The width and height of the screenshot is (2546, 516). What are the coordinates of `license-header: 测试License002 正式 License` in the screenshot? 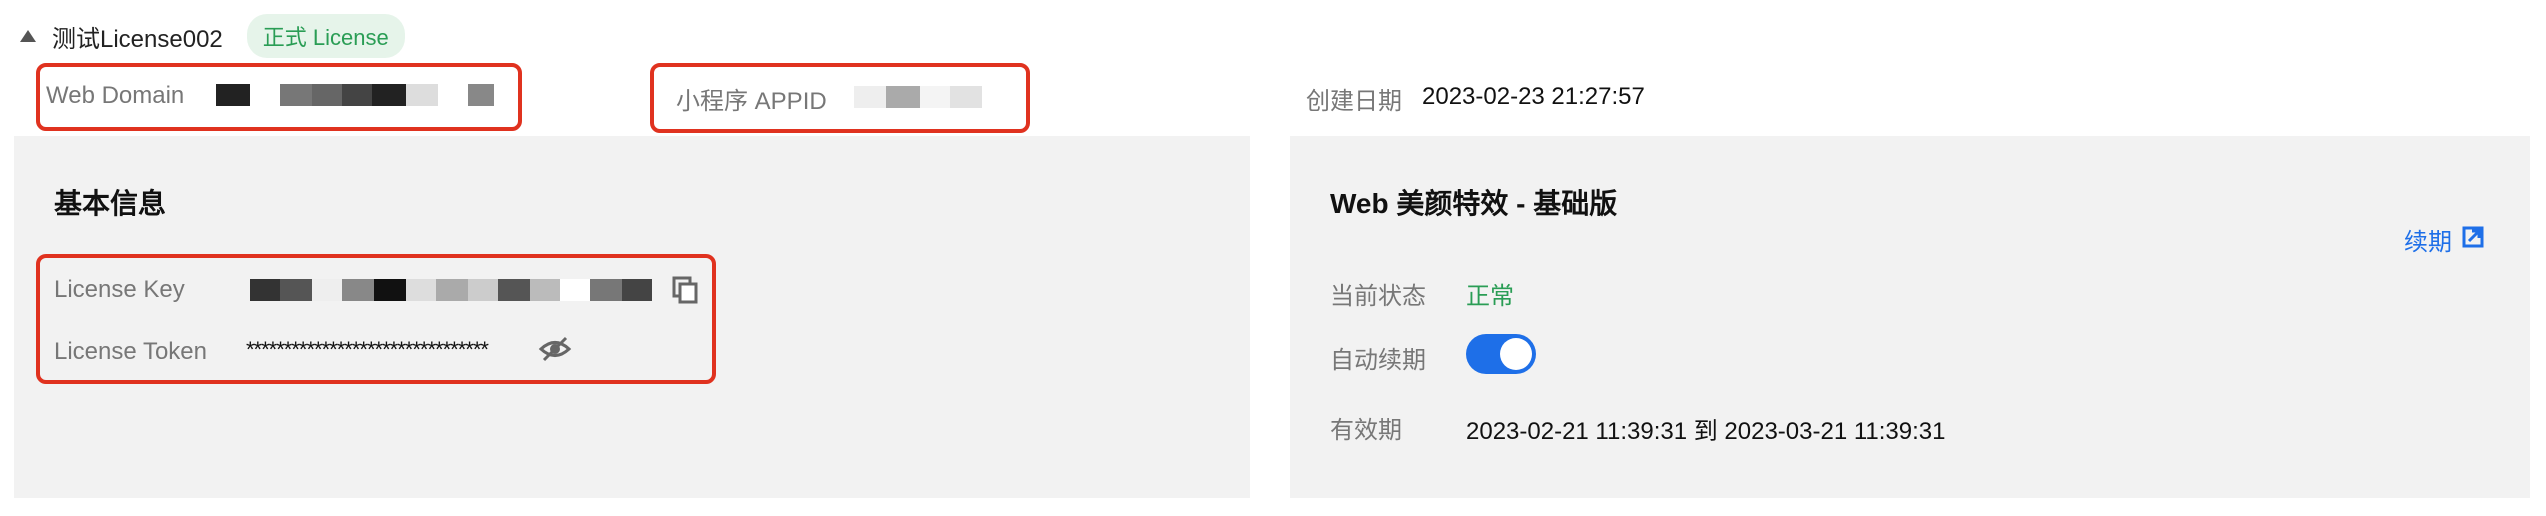 It's located at (212, 36).